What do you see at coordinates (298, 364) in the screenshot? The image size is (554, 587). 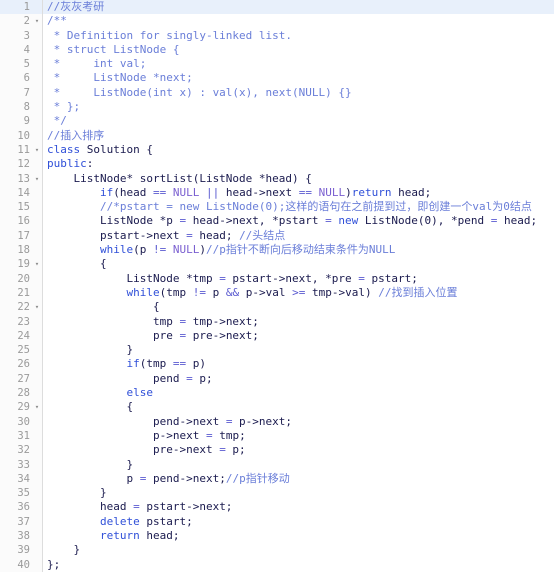 I see `code-text: if(tmp == p)` at bounding box center [298, 364].